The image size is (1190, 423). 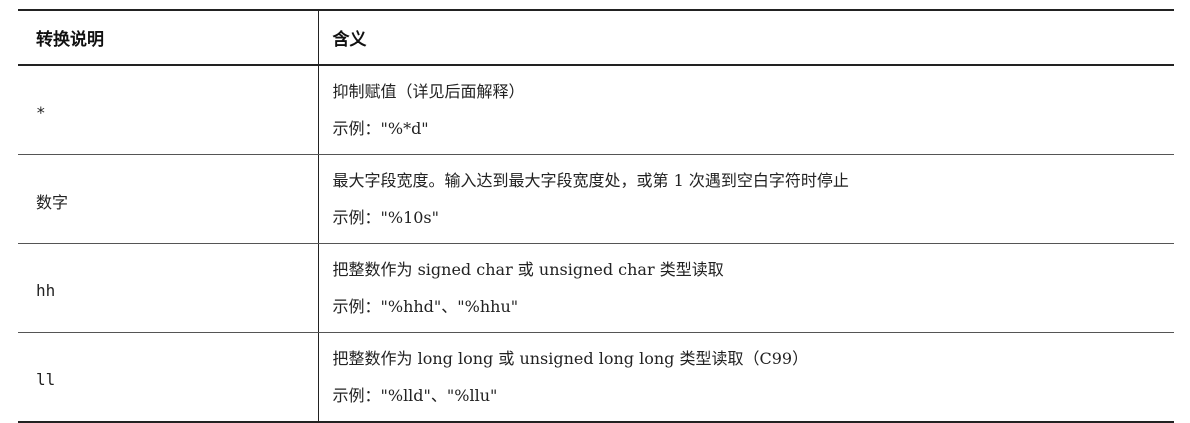 What do you see at coordinates (428, 91) in the screenshot?
I see `row-meaning: 抑制赋值（详见后面解释）` at bounding box center [428, 91].